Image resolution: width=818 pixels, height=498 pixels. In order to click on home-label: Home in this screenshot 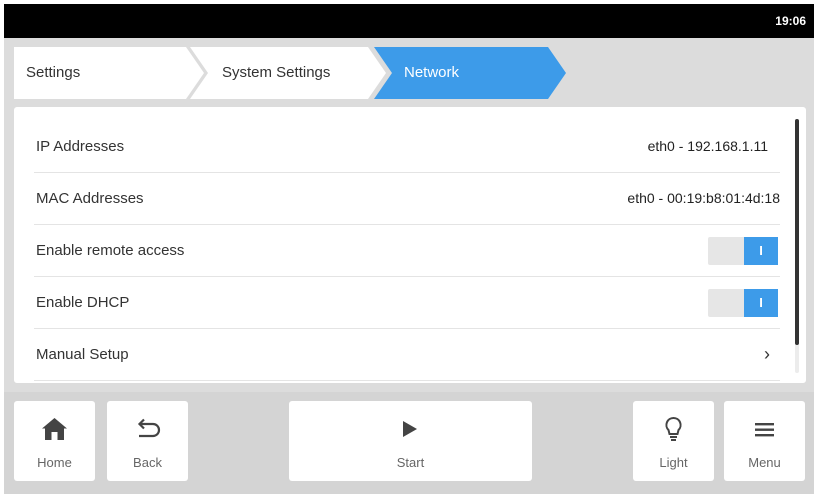, I will do `click(54, 462)`.